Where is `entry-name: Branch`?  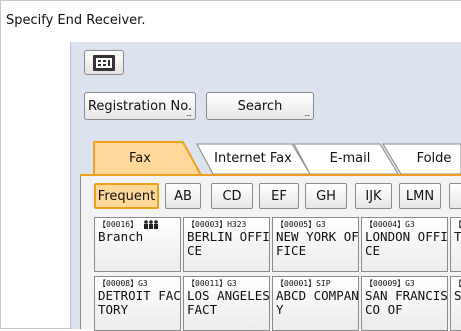
entry-name: Branch is located at coordinates (121, 236).